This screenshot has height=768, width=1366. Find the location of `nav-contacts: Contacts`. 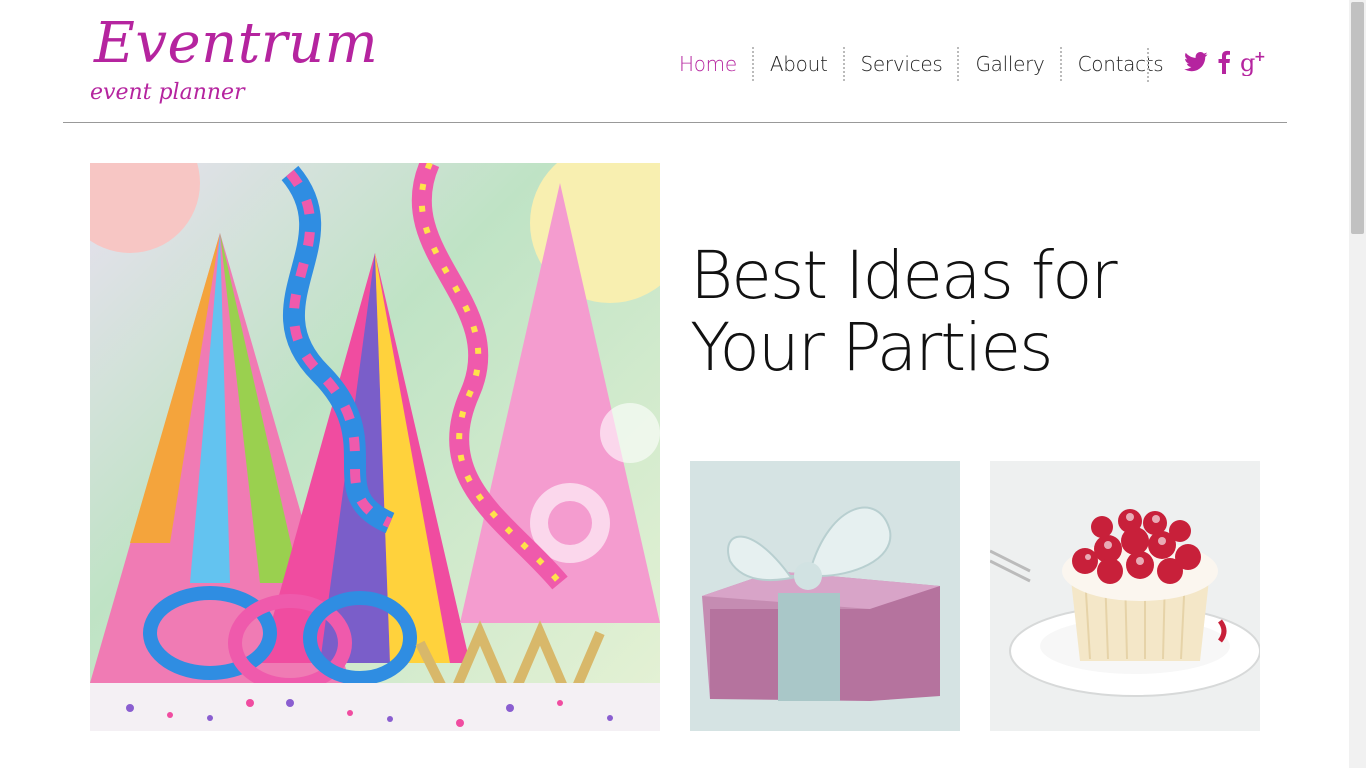

nav-contacts: Contacts is located at coordinates (1120, 64).